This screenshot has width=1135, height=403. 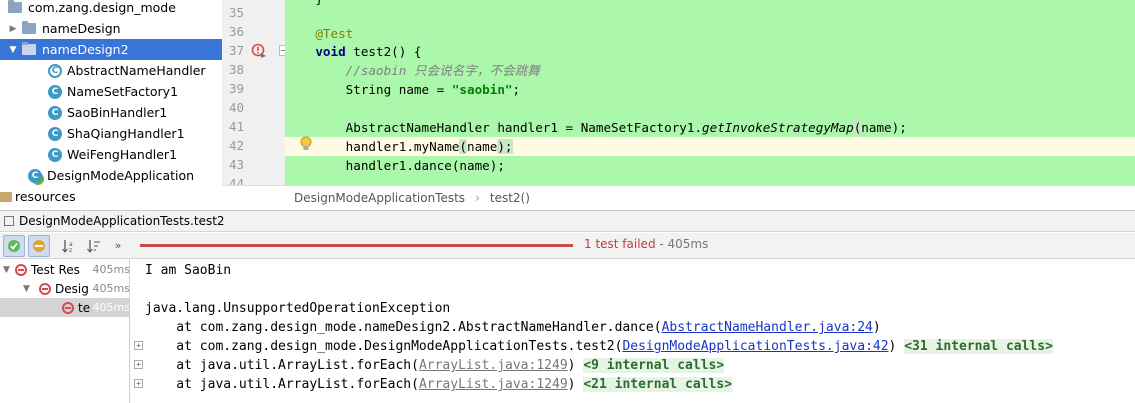 What do you see at coordinates (516, 89) in the screenshot?
I see `semicolon: ;` at bounding box center [516, 89].